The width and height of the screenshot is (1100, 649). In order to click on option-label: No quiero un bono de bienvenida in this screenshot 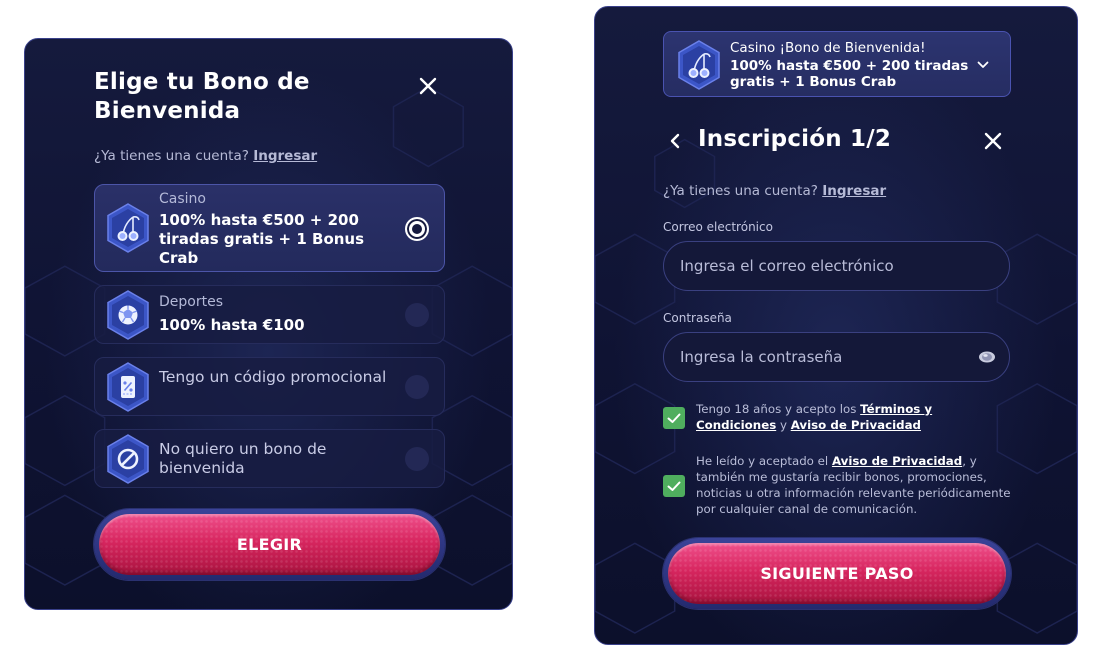, I will do `click(243, 458)`.